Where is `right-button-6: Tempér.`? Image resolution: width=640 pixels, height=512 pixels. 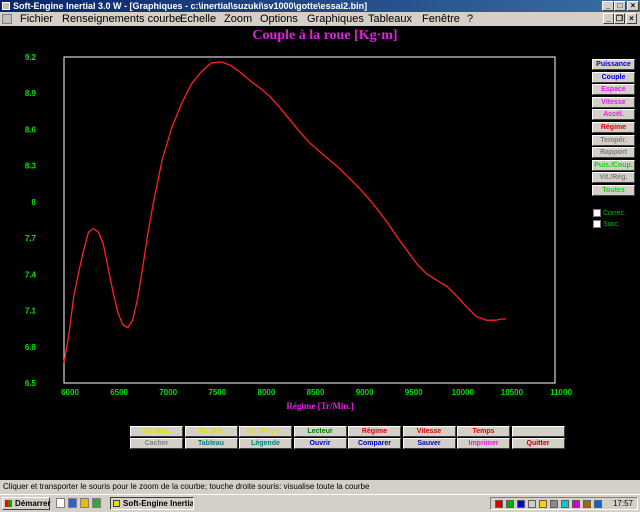 right-button-6: Tempér. is located at coordinates (613, 140).